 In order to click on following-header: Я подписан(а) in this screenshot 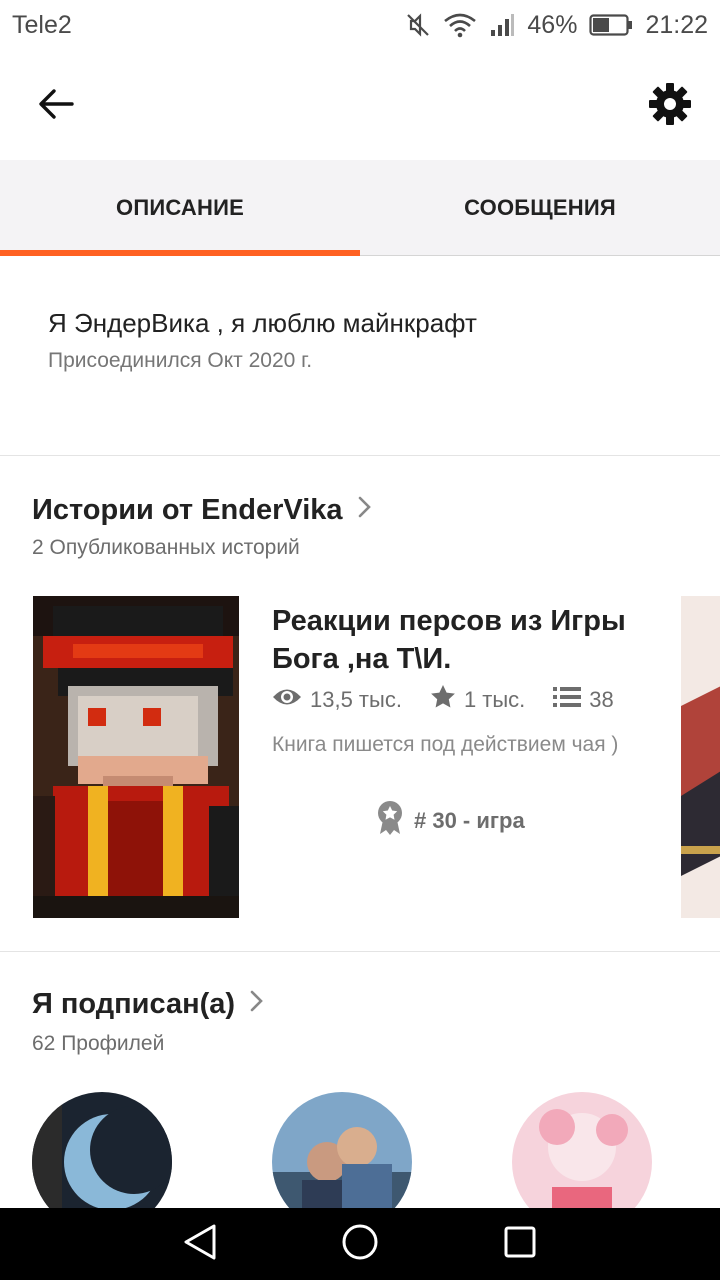, I will do `click(147, 1004)`.